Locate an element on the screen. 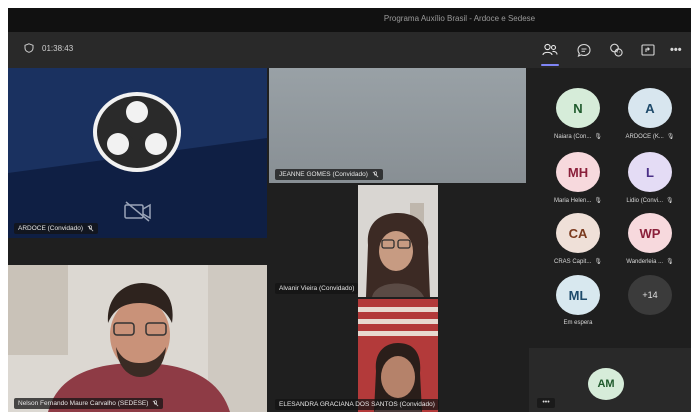 Image resolution: width=693 pixels, height=414 pixels. more-icon: ••• is located at coordinates (679, 50).